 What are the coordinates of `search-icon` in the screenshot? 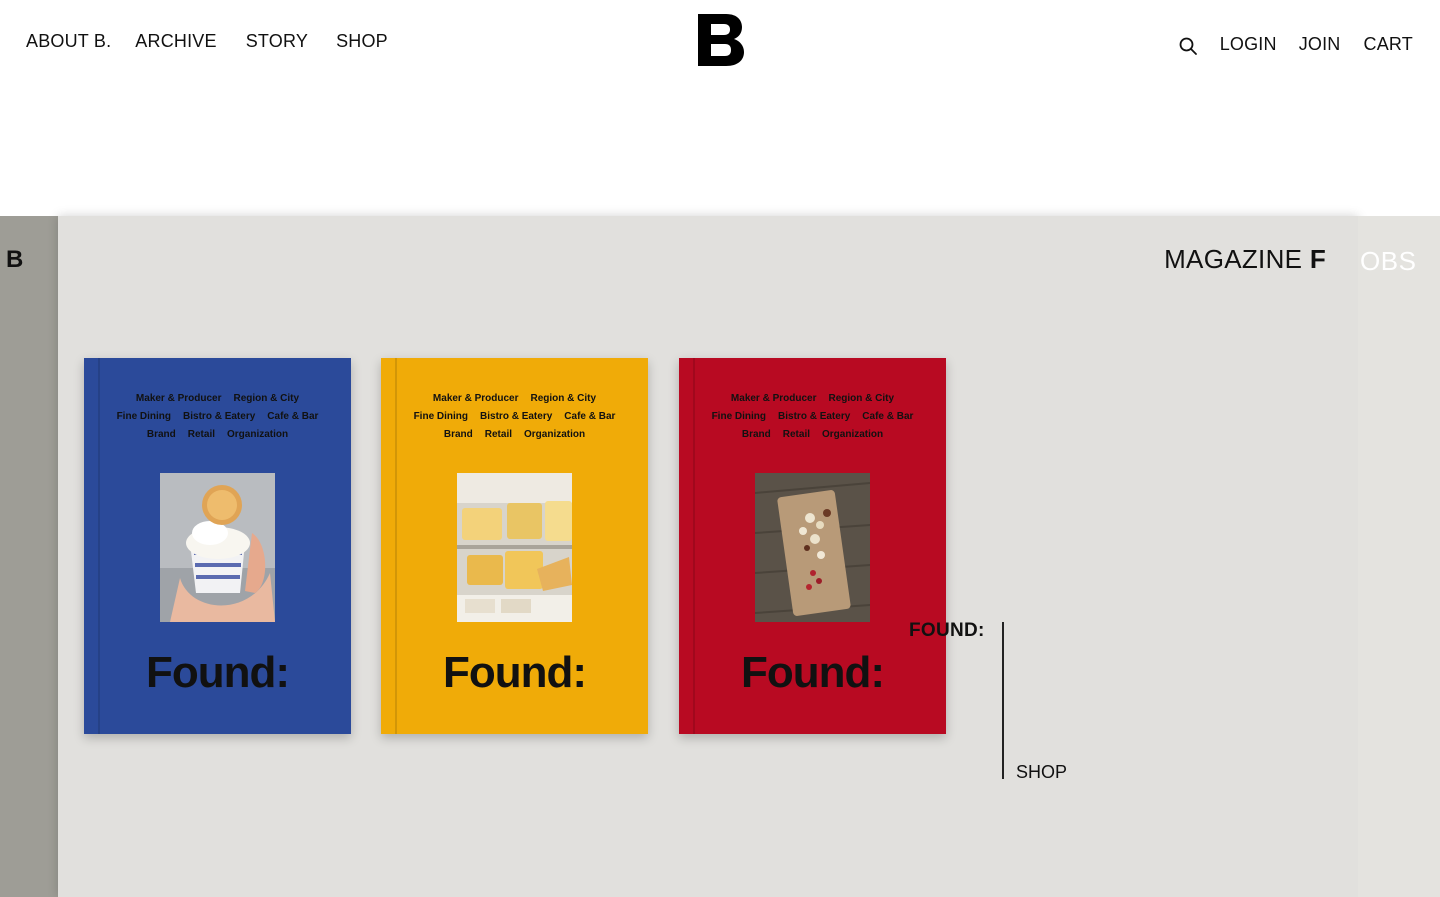 It's located at (1188, 46).